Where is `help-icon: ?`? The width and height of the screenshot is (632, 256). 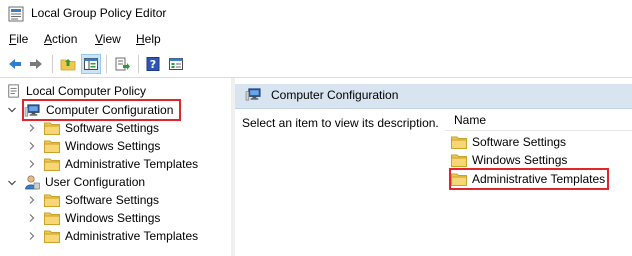
help-icon: ? is located at coordinates (153, 64).